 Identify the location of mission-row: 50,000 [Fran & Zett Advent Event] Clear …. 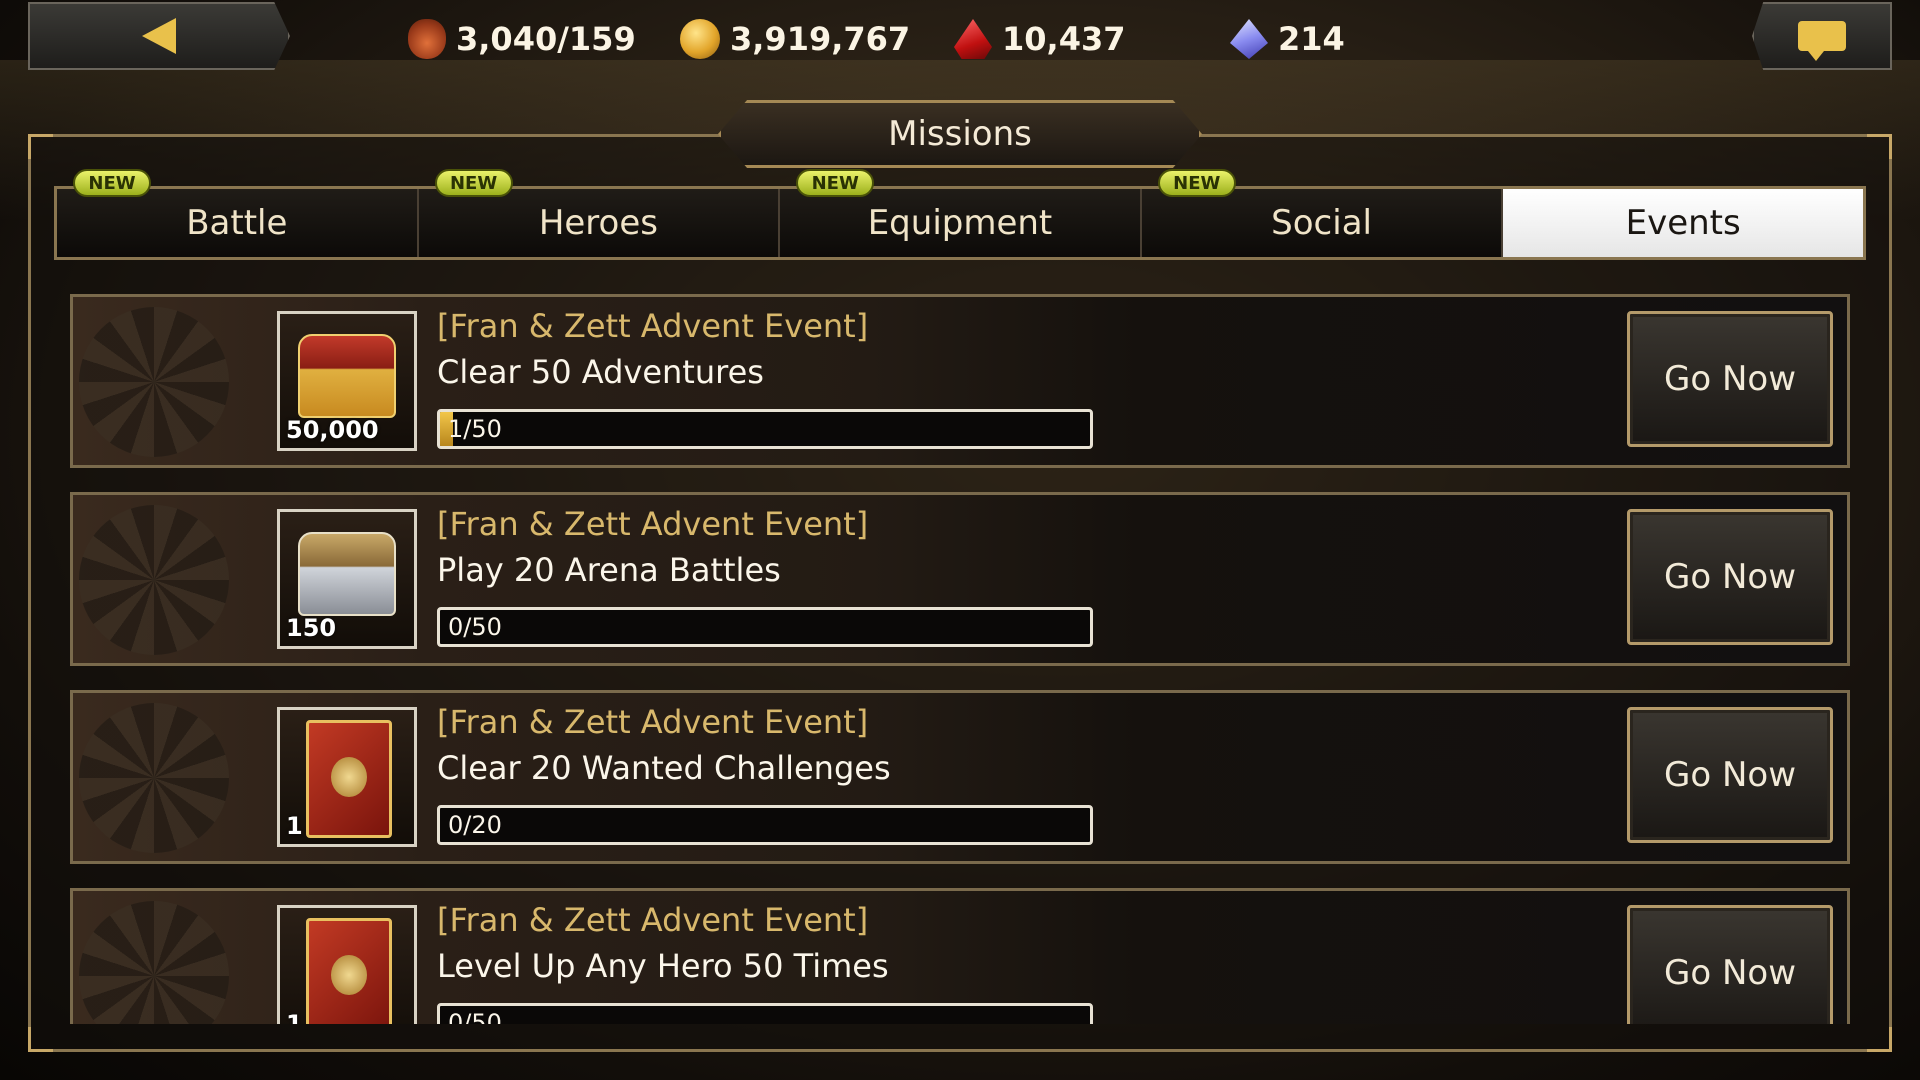
(960, 381).